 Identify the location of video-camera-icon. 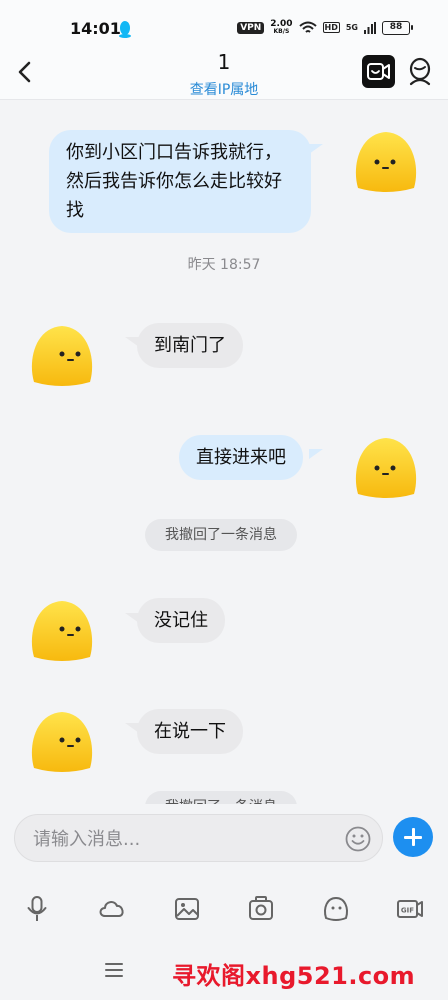
(378, 71).